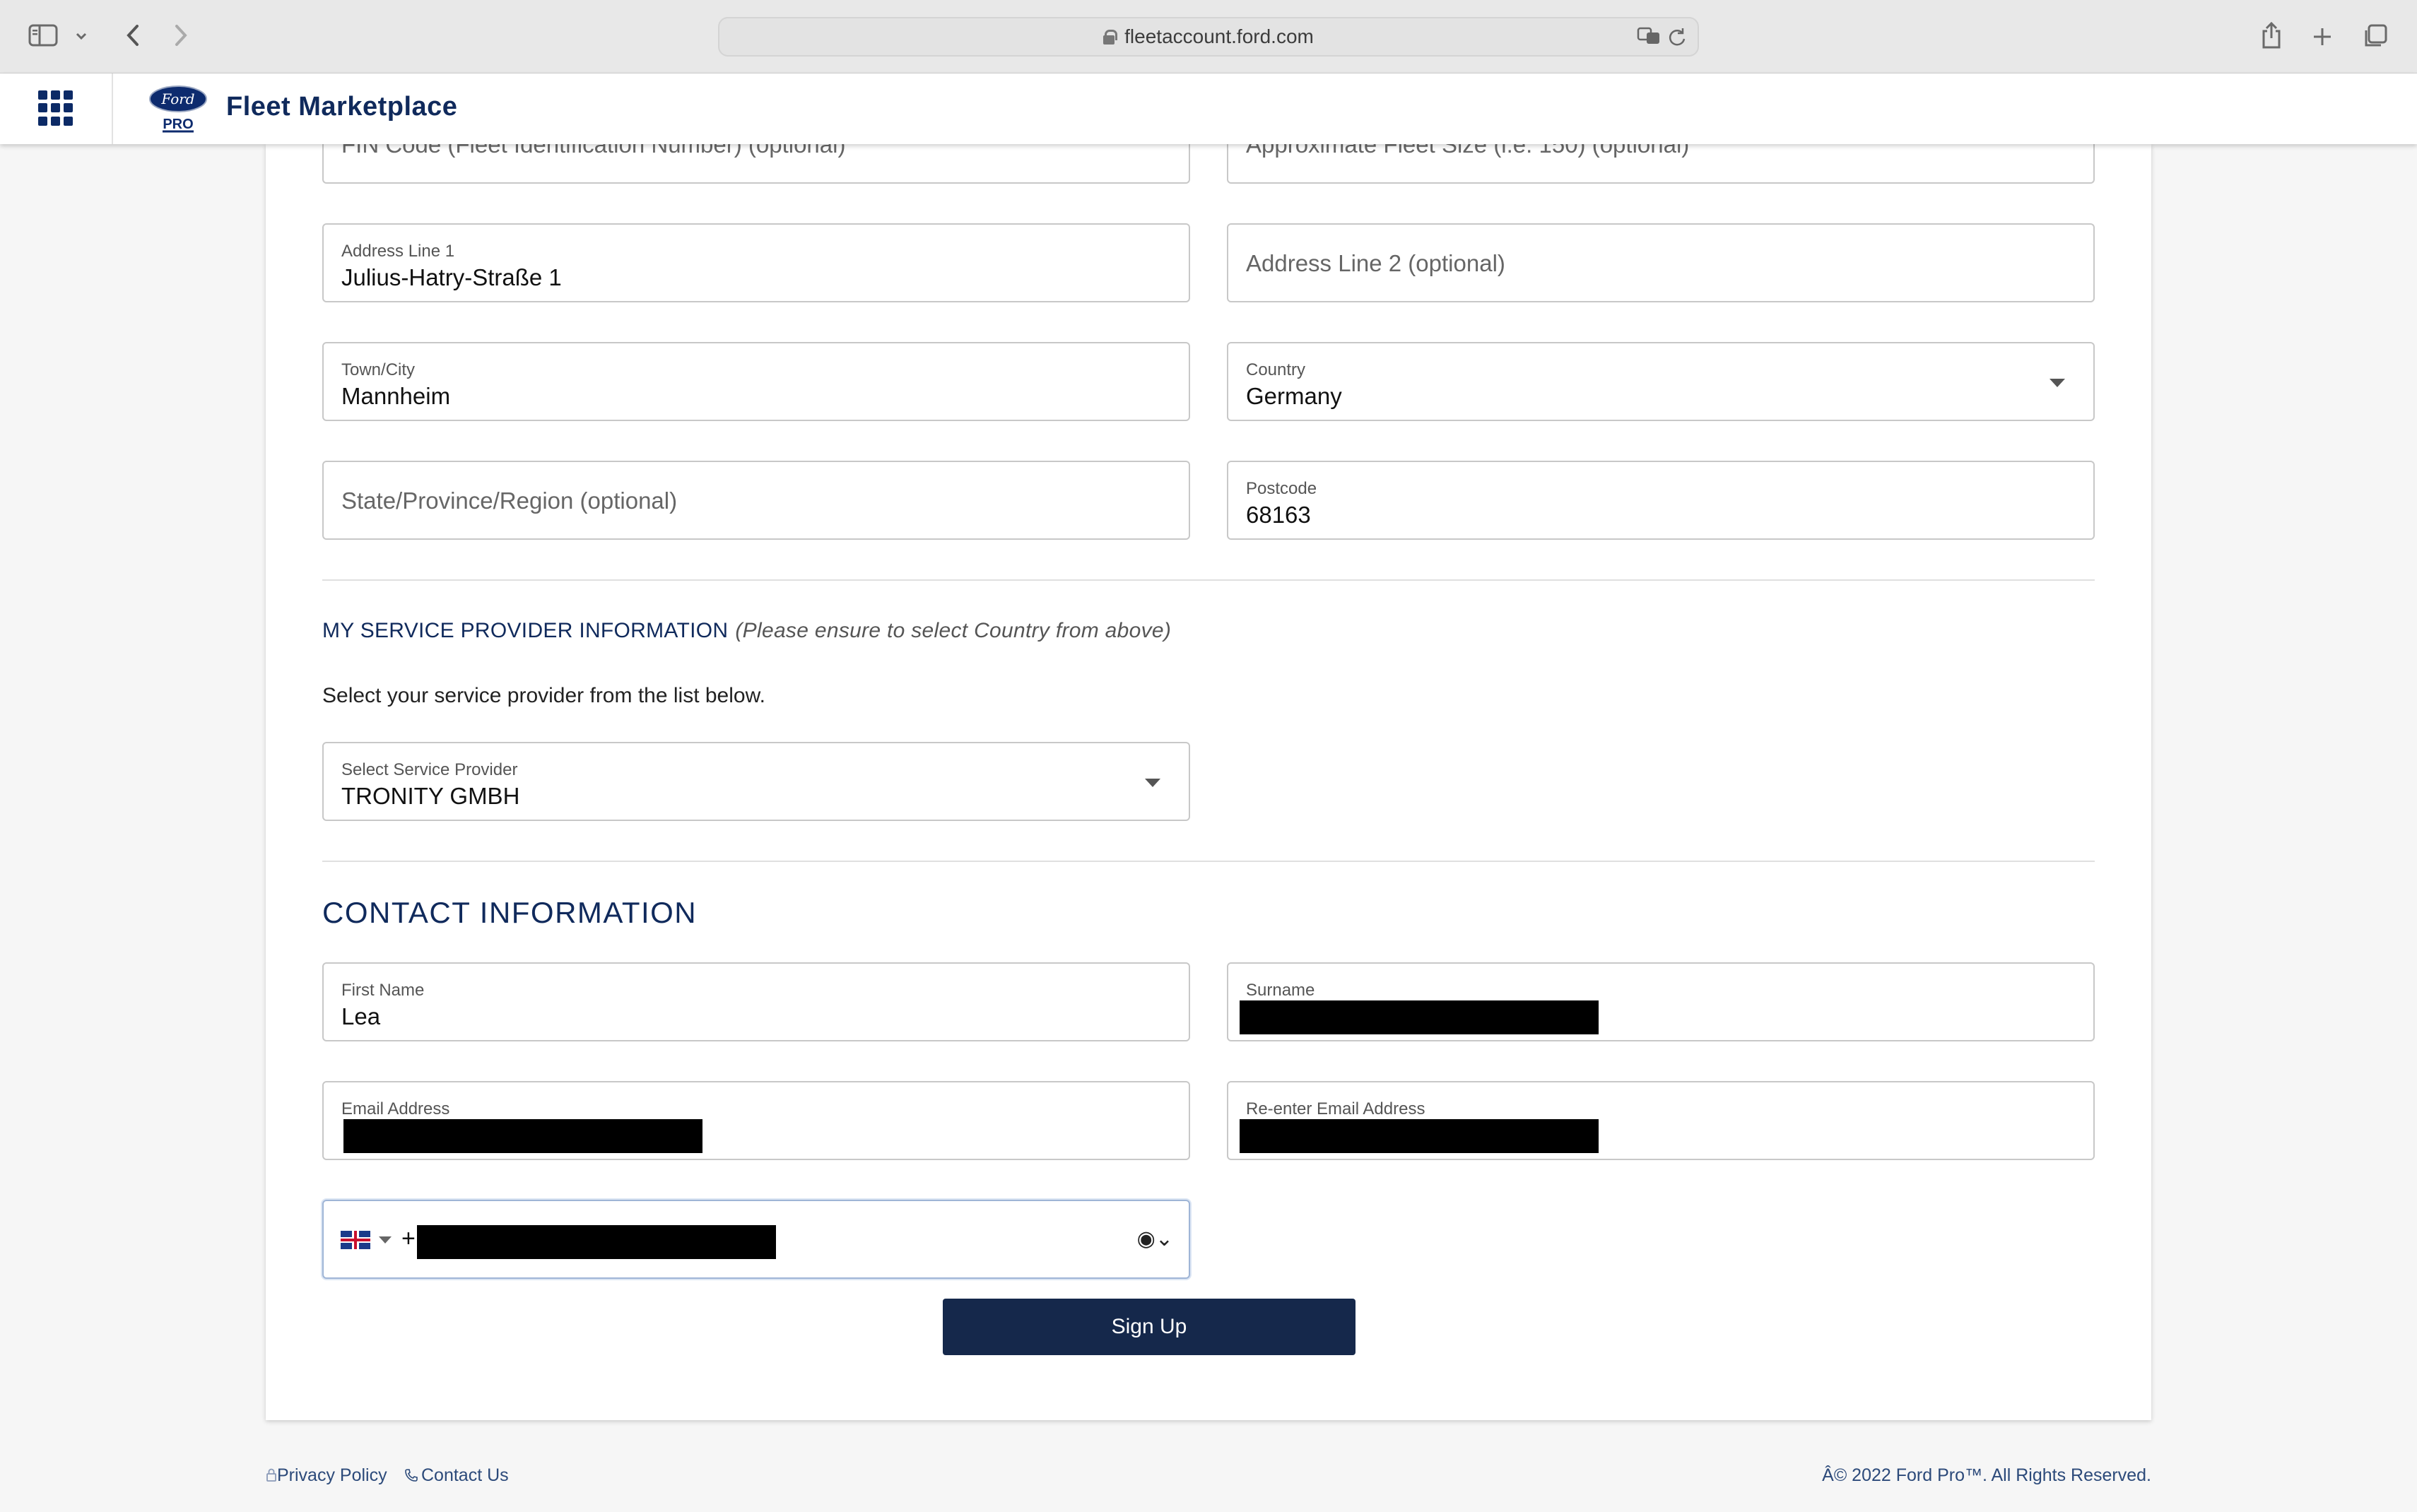 The width and height of the screenshot is (2417, 1512). What do you see at coordinates (181, 35) in the screenshot?
I see `forward-icon` at bounding box center [181, 35].